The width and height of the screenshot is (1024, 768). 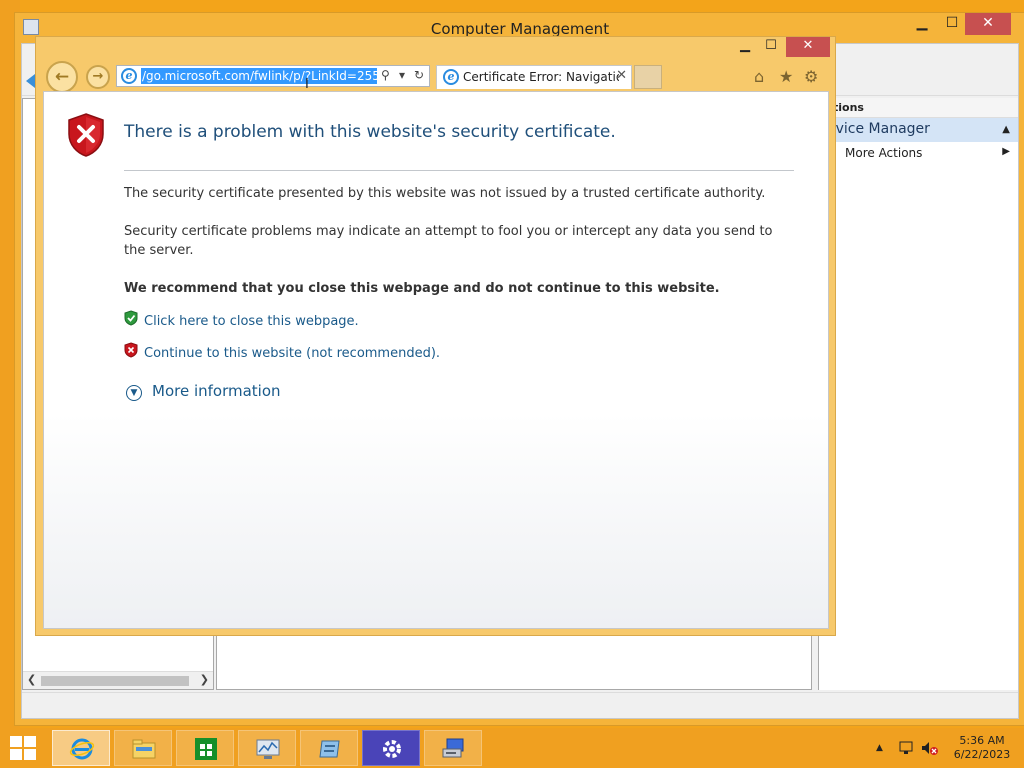 What do you see at coordinates (385, 75) in the screenshot?
I see `search-icon: ⚲` at bounding box center [385, 75].